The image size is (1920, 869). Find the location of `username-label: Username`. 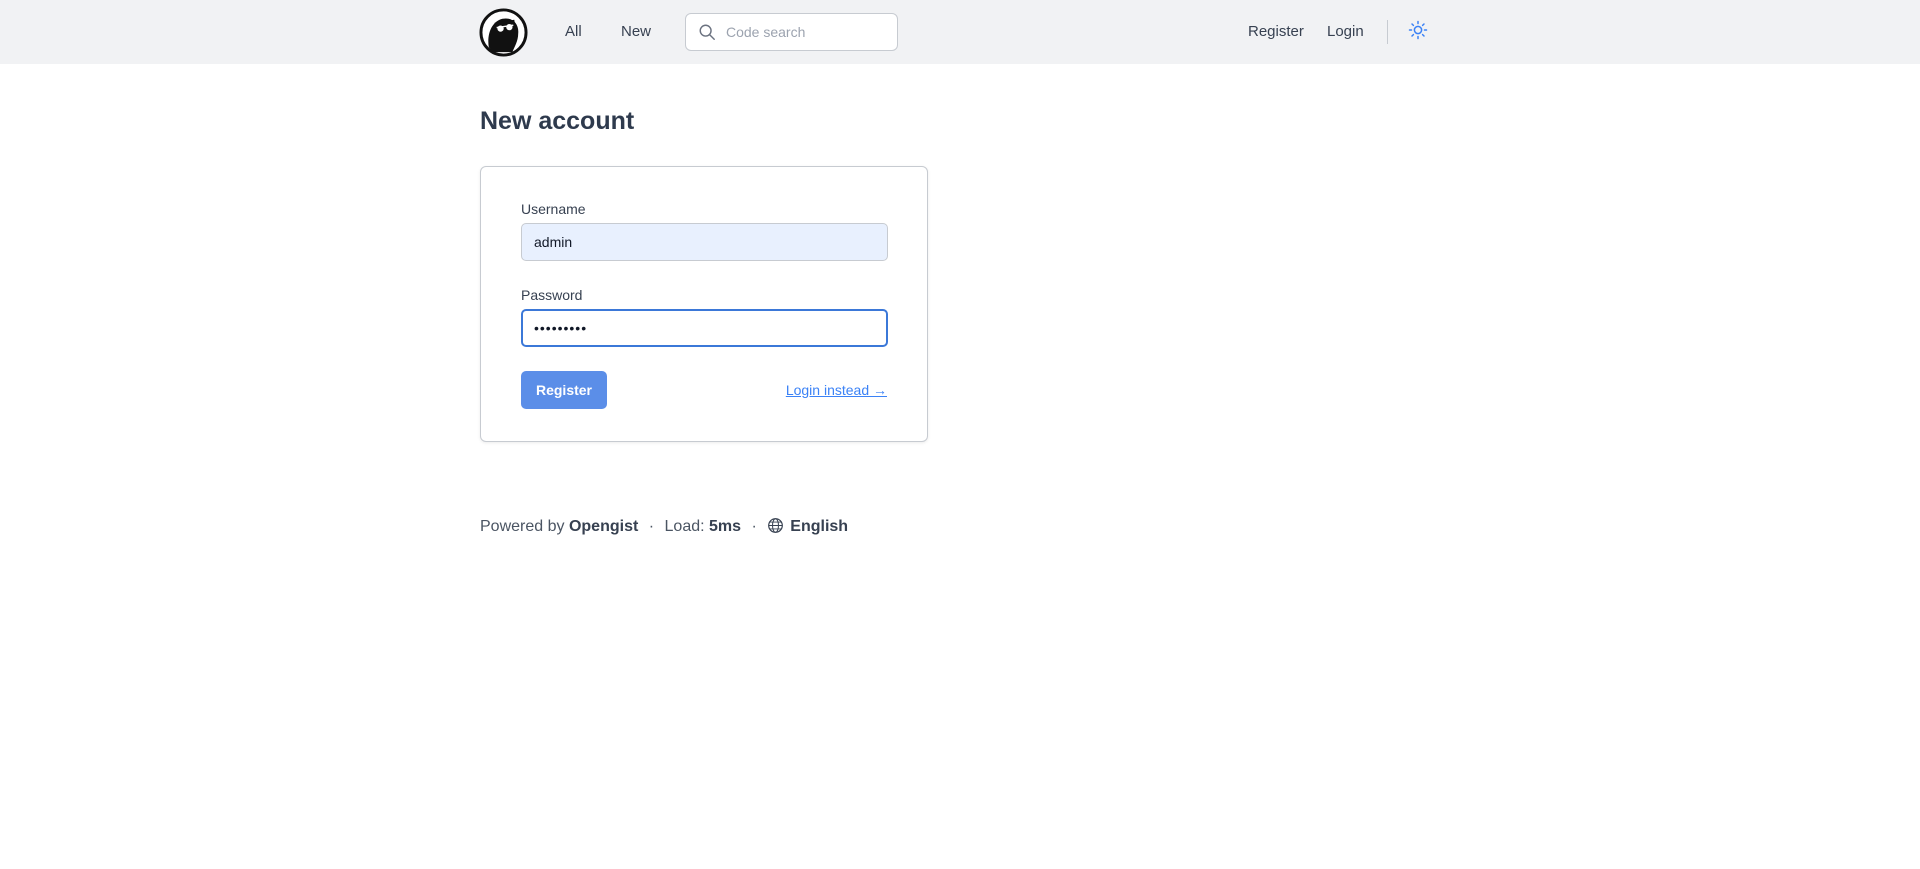

username-label: Username is located at coordinates (553, 209).